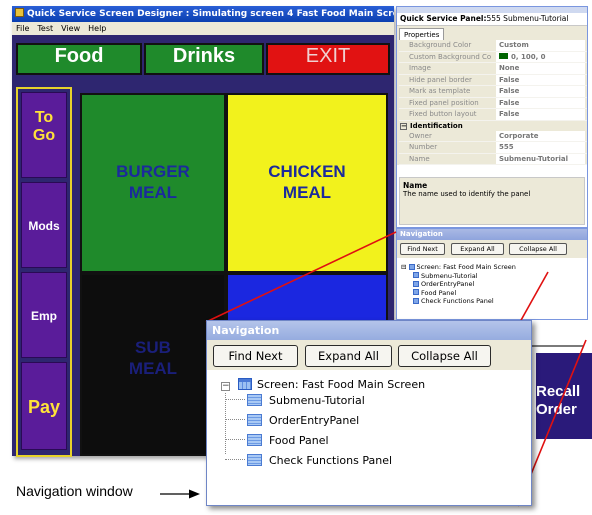 The height and width of the screenshot is (515, 592). What do you see at coordinates (439, 292) in the screenshot?
I see `tree-item-label: Food Panel` at bounding box center [439, 292].